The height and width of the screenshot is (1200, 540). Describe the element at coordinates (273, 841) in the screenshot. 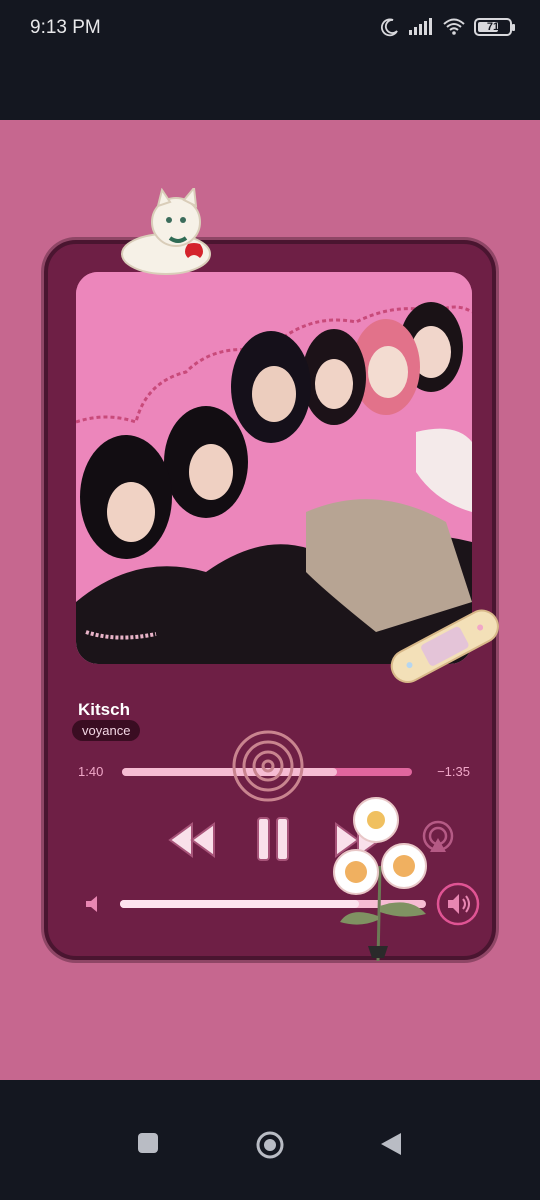

I see `pause-icon` at that location.